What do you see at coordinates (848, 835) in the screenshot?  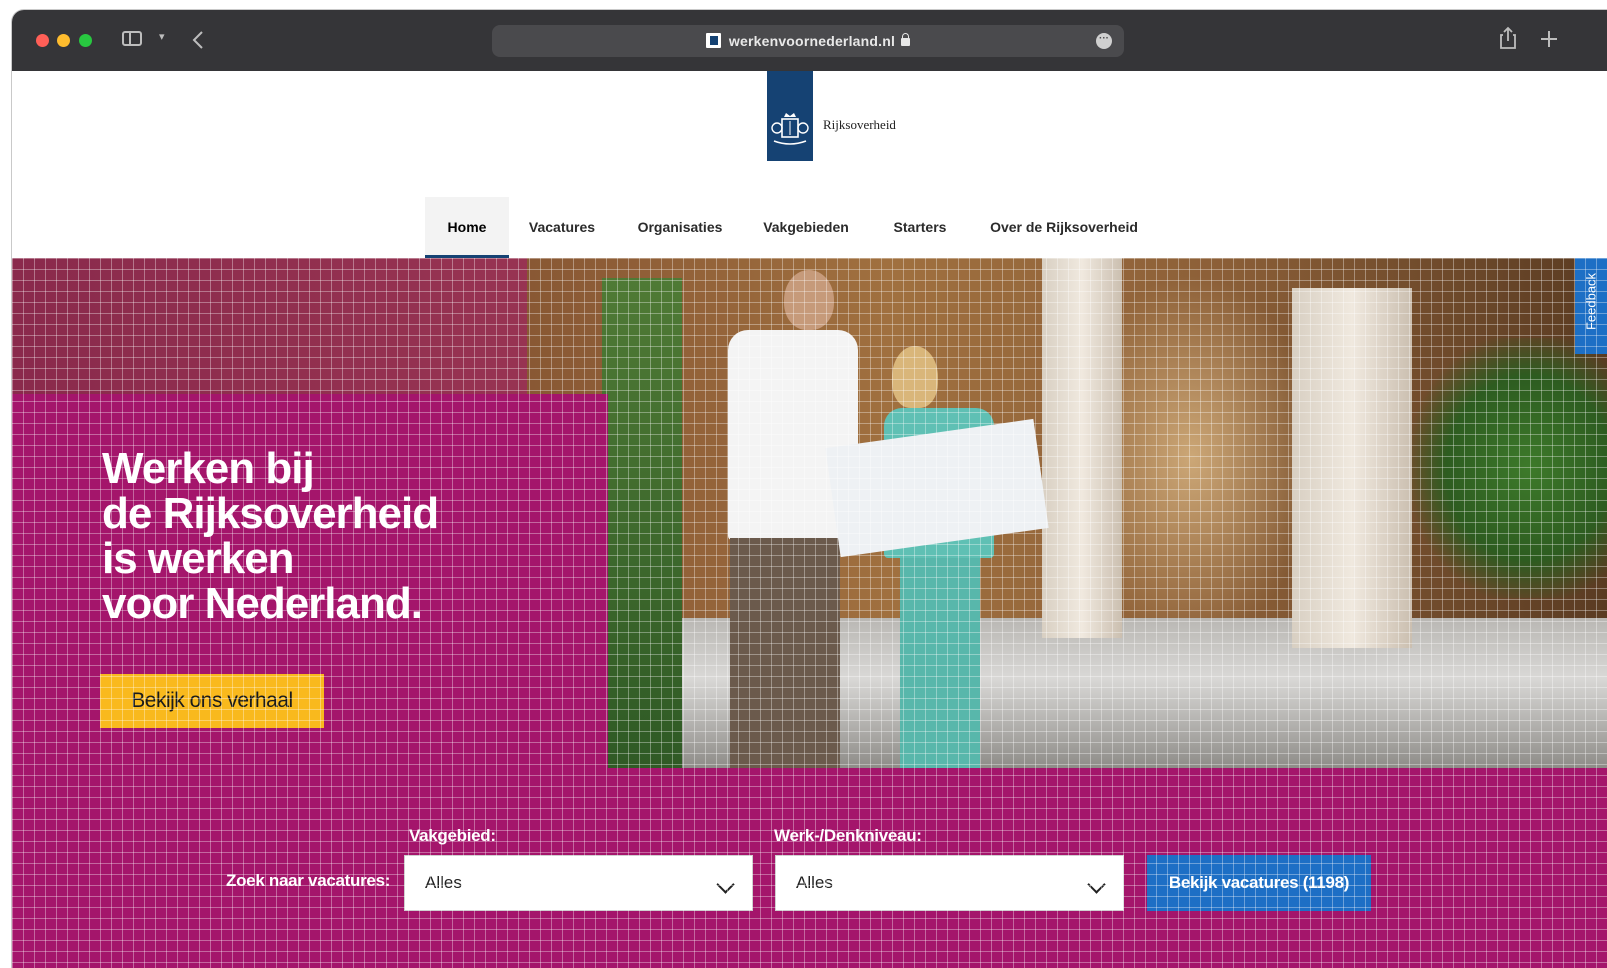 I see `niveau-label: Werk-/Denkniveau:` at bounding box center [848, 835].